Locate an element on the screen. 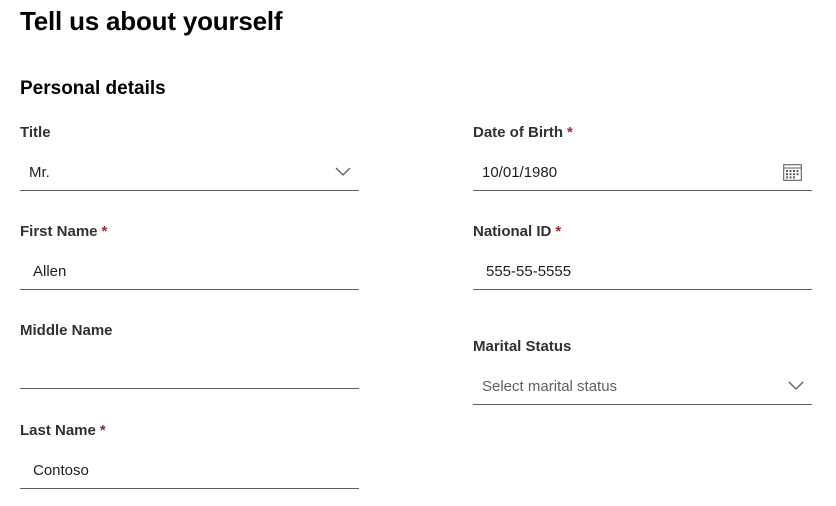 The image size is (836, 506). section-title: Personal details is located at coordinates (93, 88).